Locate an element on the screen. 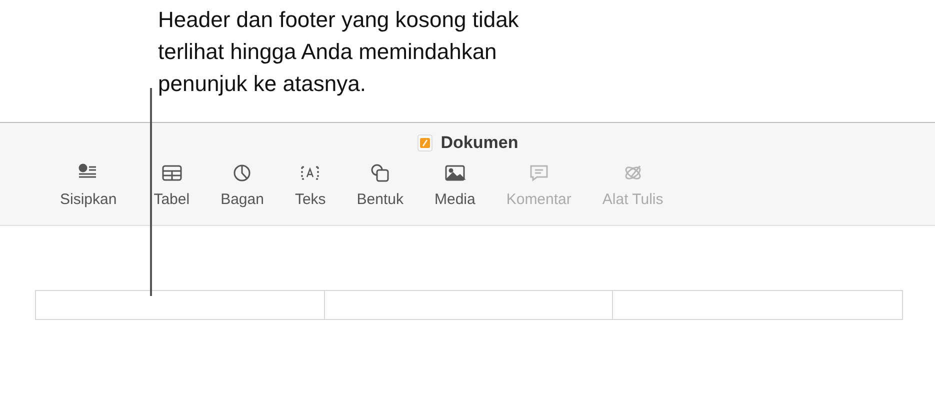 The image size is (935, 414). table-icon is located at coordinates (171, 173).